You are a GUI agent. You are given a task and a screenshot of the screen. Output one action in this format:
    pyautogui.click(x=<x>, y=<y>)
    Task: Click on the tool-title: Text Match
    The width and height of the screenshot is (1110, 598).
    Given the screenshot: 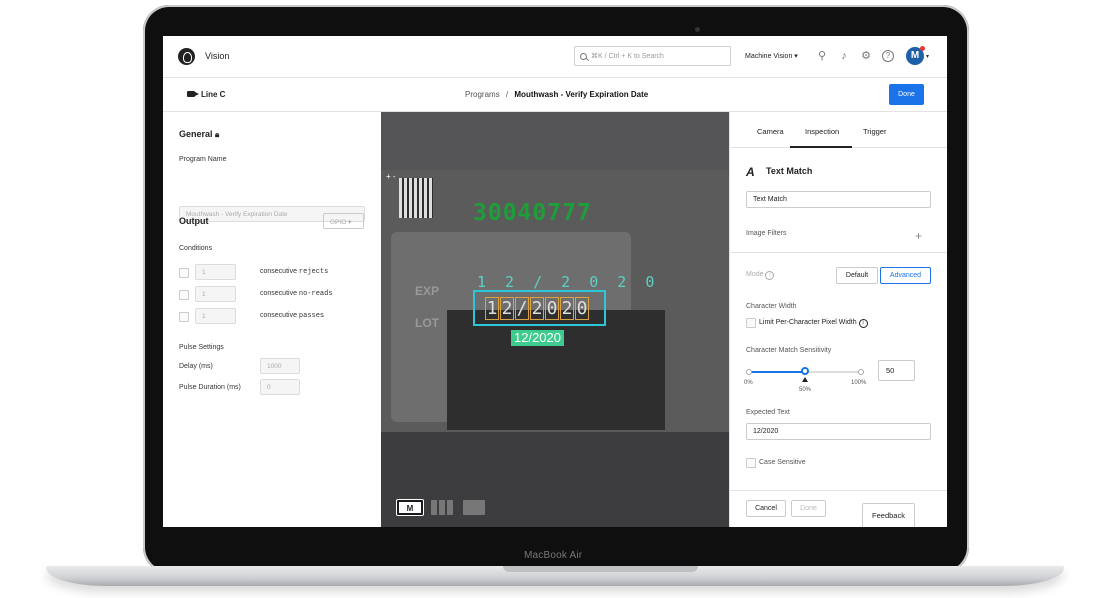 What is the action you would take?
    pyautogui.click(x=789, y=171)
    